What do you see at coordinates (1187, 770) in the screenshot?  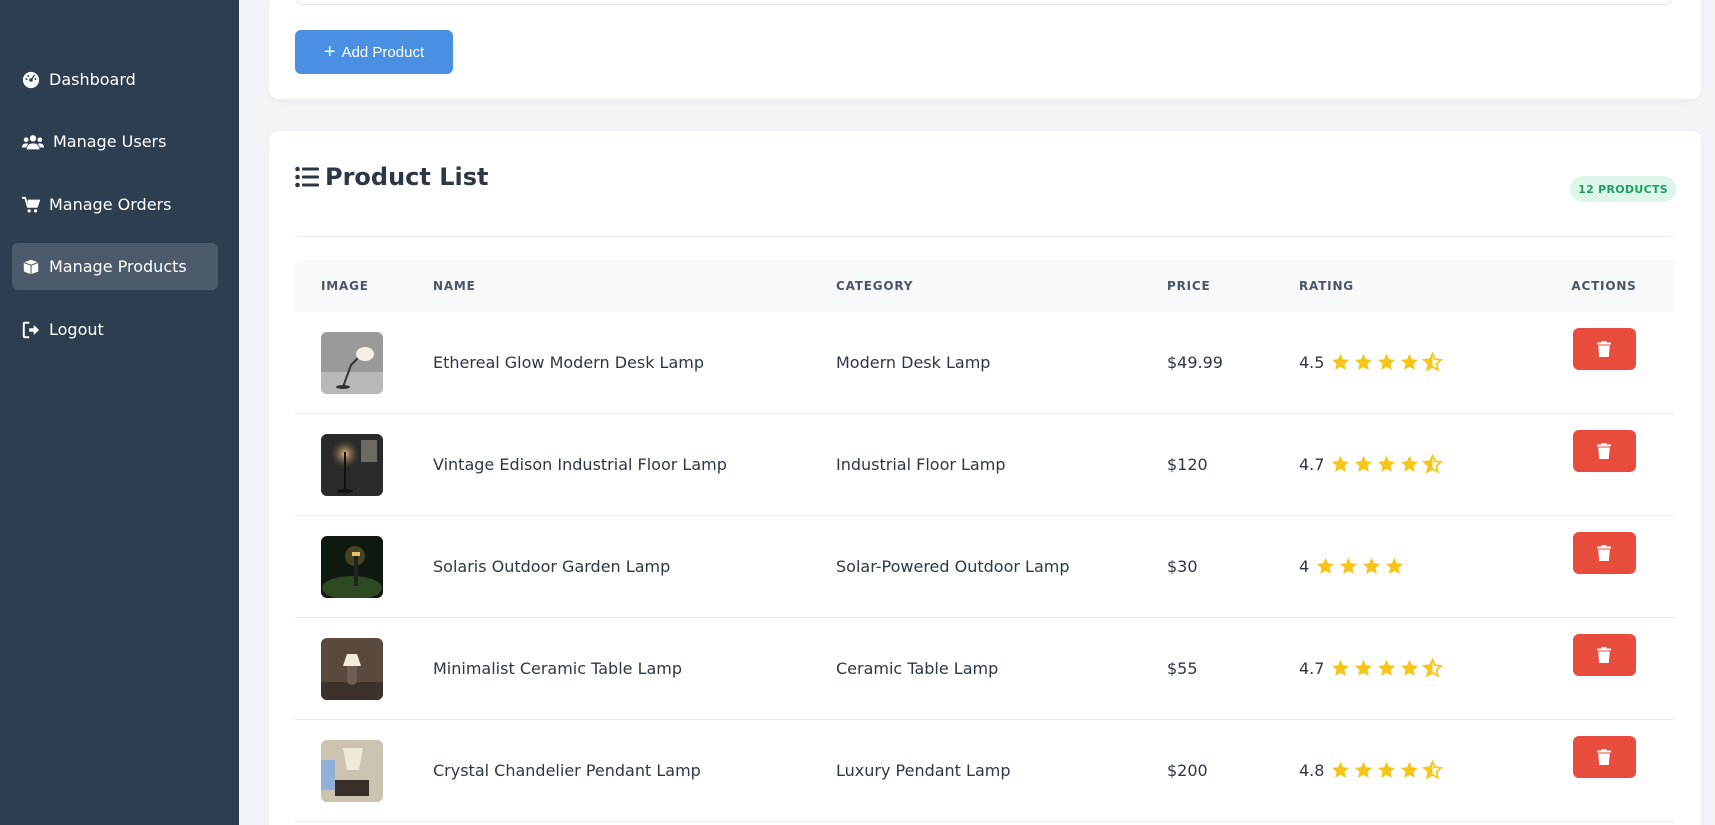 I see `product-price: $200` at bounding box center [1187, 770].